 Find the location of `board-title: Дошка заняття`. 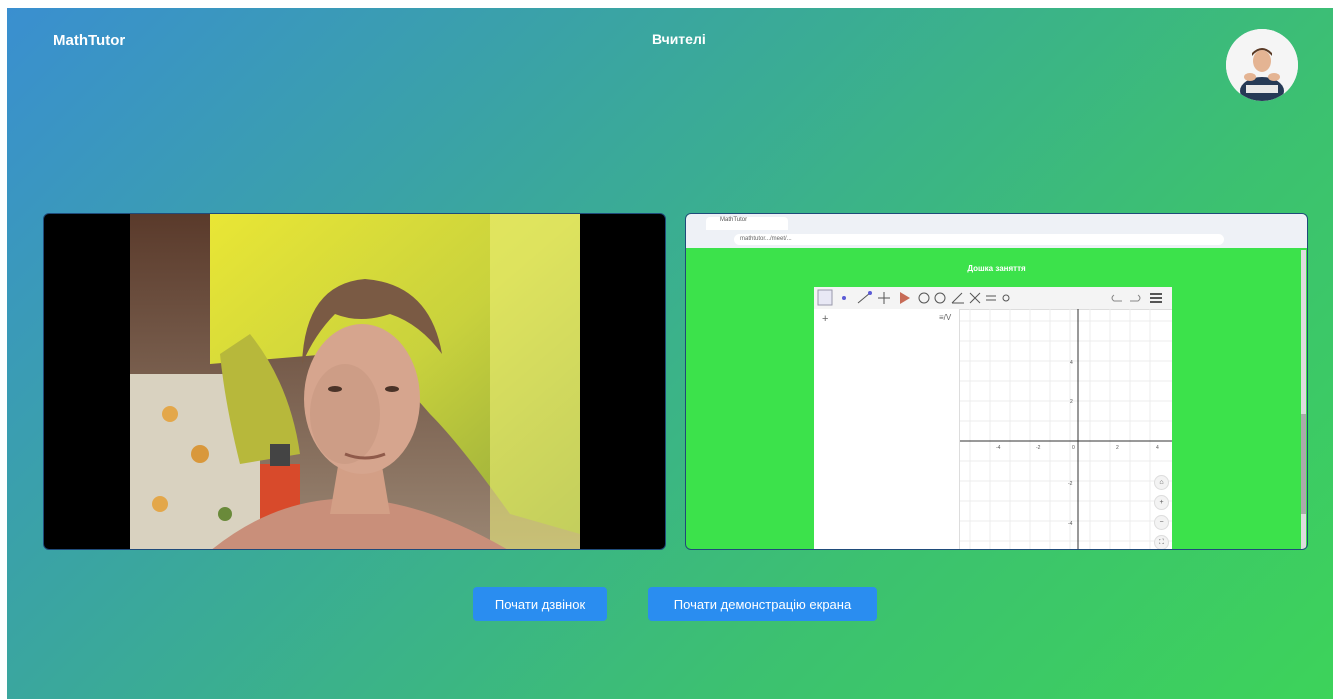

board-title: Дошка заняття is located at coordinates (996, 268).